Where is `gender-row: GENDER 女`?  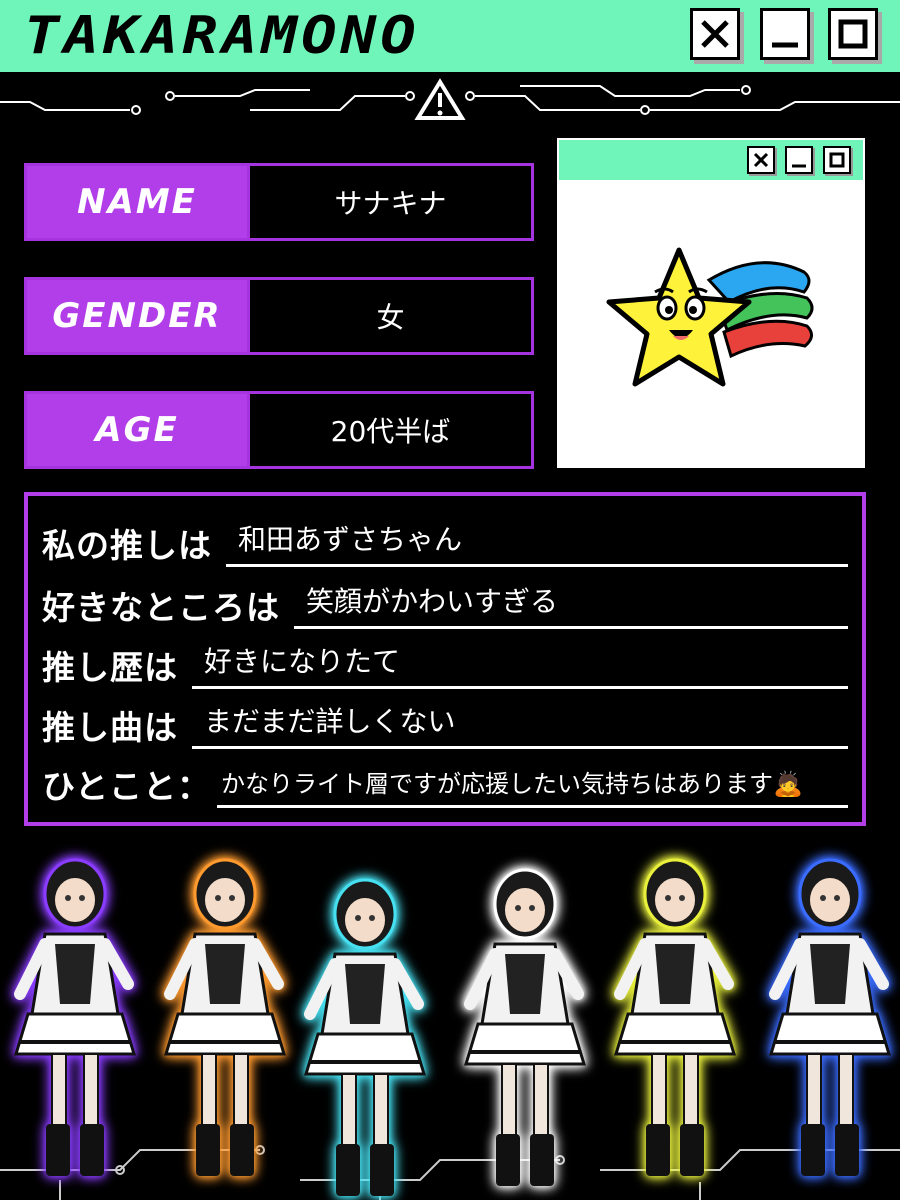
gender-row: GENDER 女 is located at coordinates (279, 316).